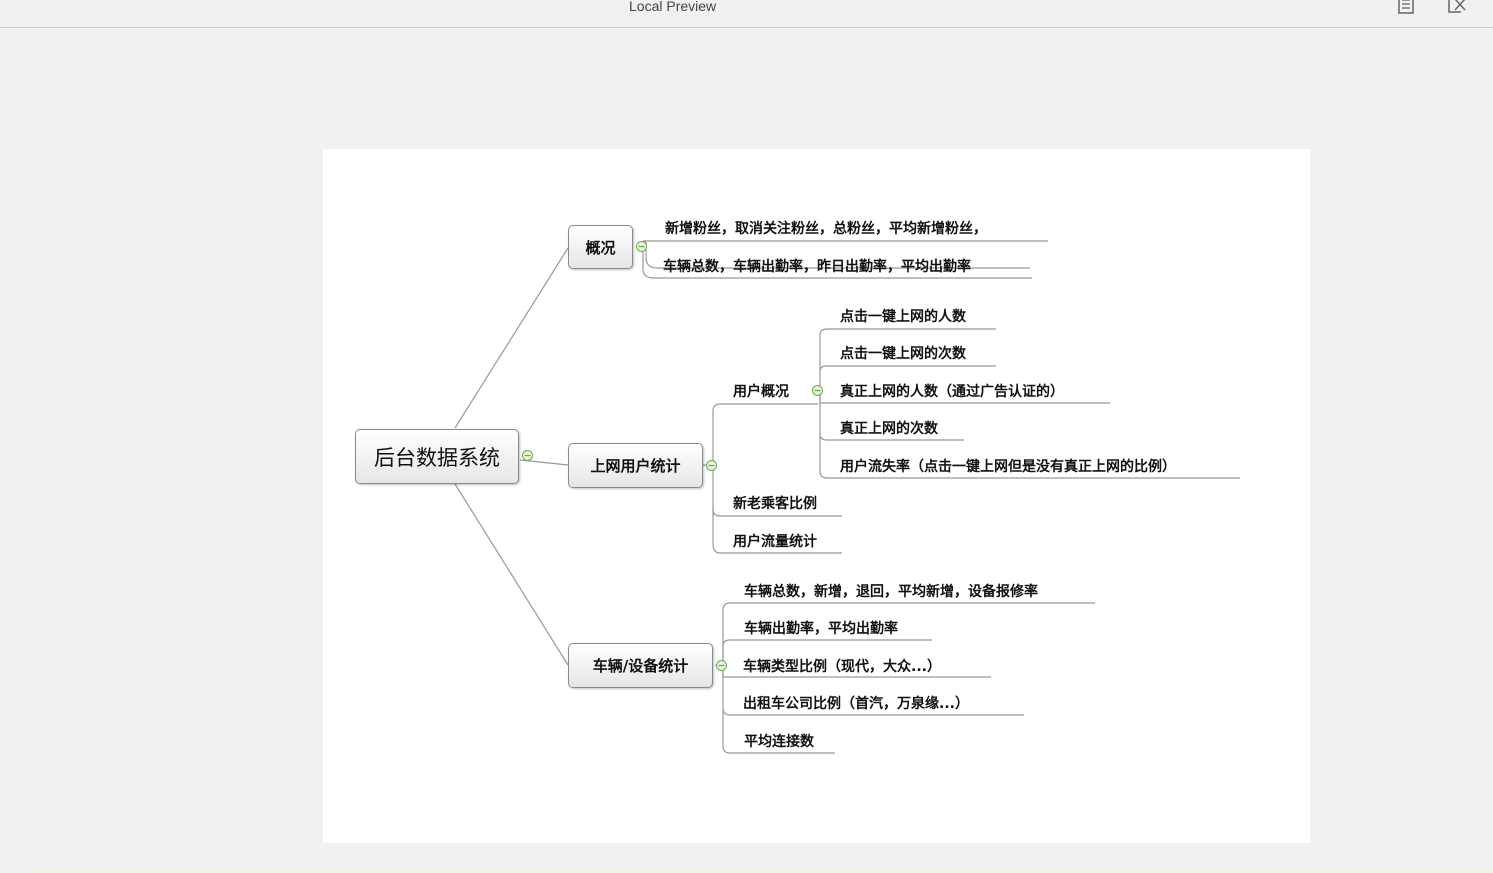  I want to click on collapse-users-icon, so click(711, 465).